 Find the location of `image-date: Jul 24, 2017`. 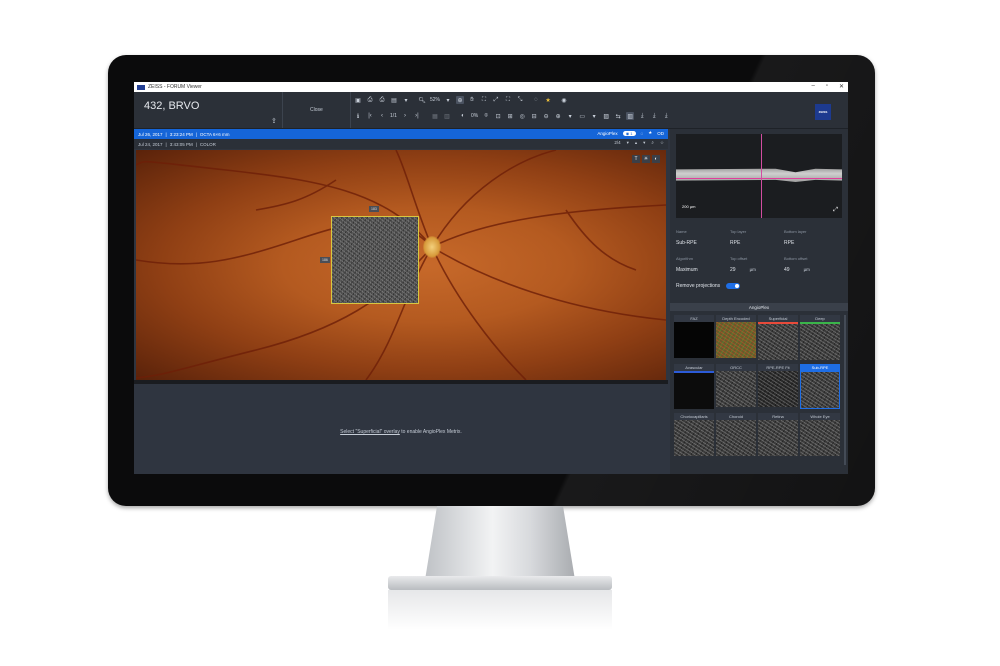

image-date: Jul 24, 2017 is located at coordinates (150, 144).